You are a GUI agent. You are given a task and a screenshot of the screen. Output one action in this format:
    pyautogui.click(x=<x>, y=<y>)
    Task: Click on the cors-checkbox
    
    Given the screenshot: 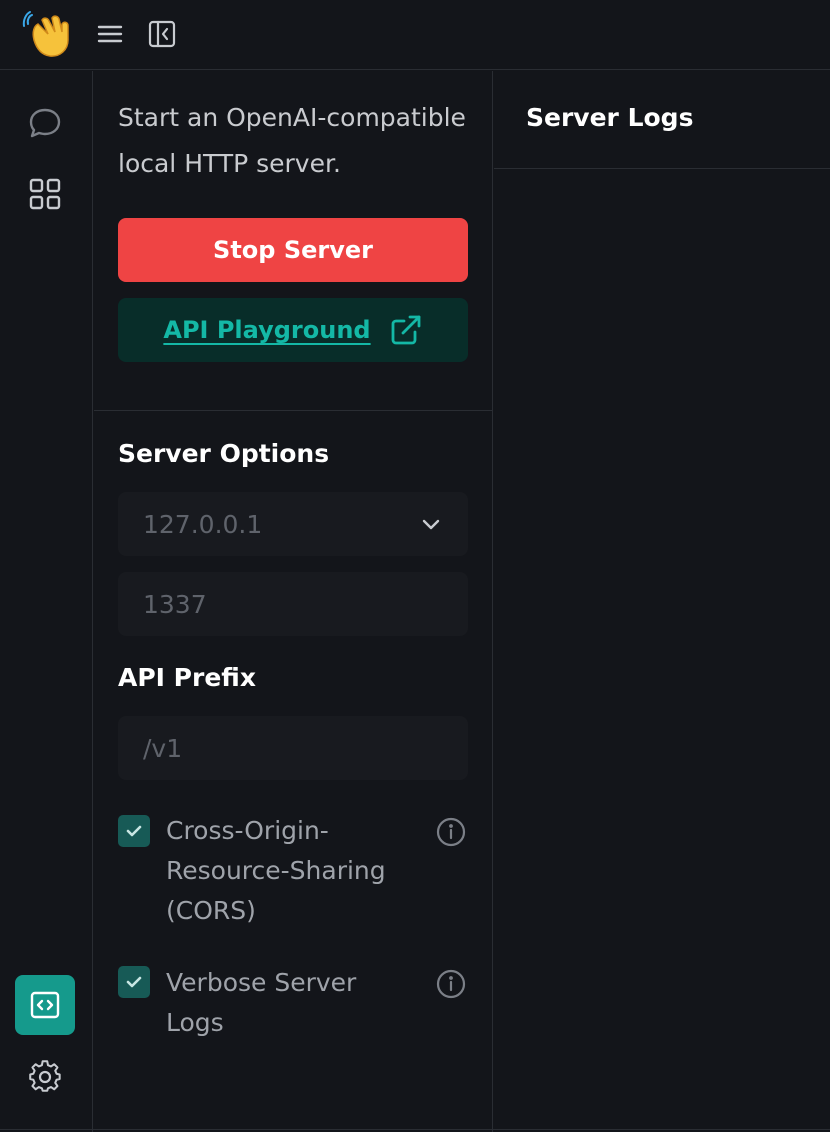 What is the action you would take?
    pyautogui.click(x=134, y=831)
    